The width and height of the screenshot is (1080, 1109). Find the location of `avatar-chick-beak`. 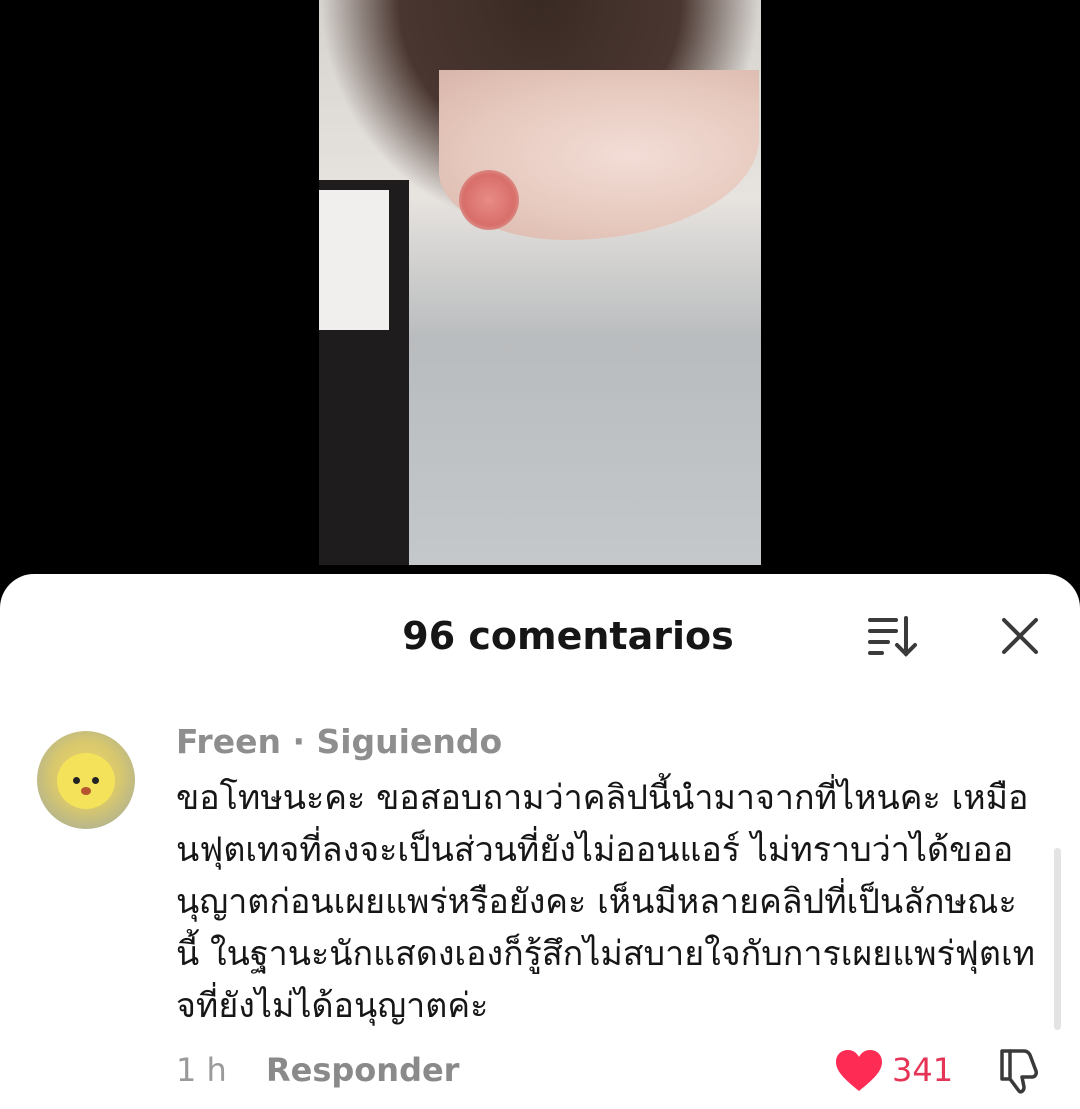

avatar-chick-beak is located at coordinates (86, 791).